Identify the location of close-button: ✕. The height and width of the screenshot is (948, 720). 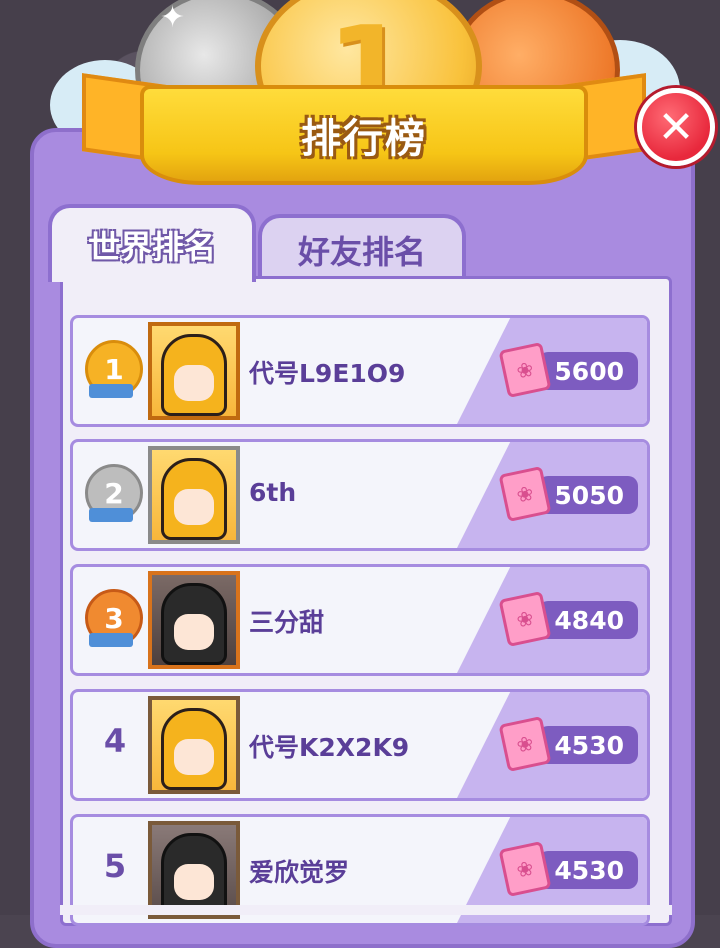
(676, 127).